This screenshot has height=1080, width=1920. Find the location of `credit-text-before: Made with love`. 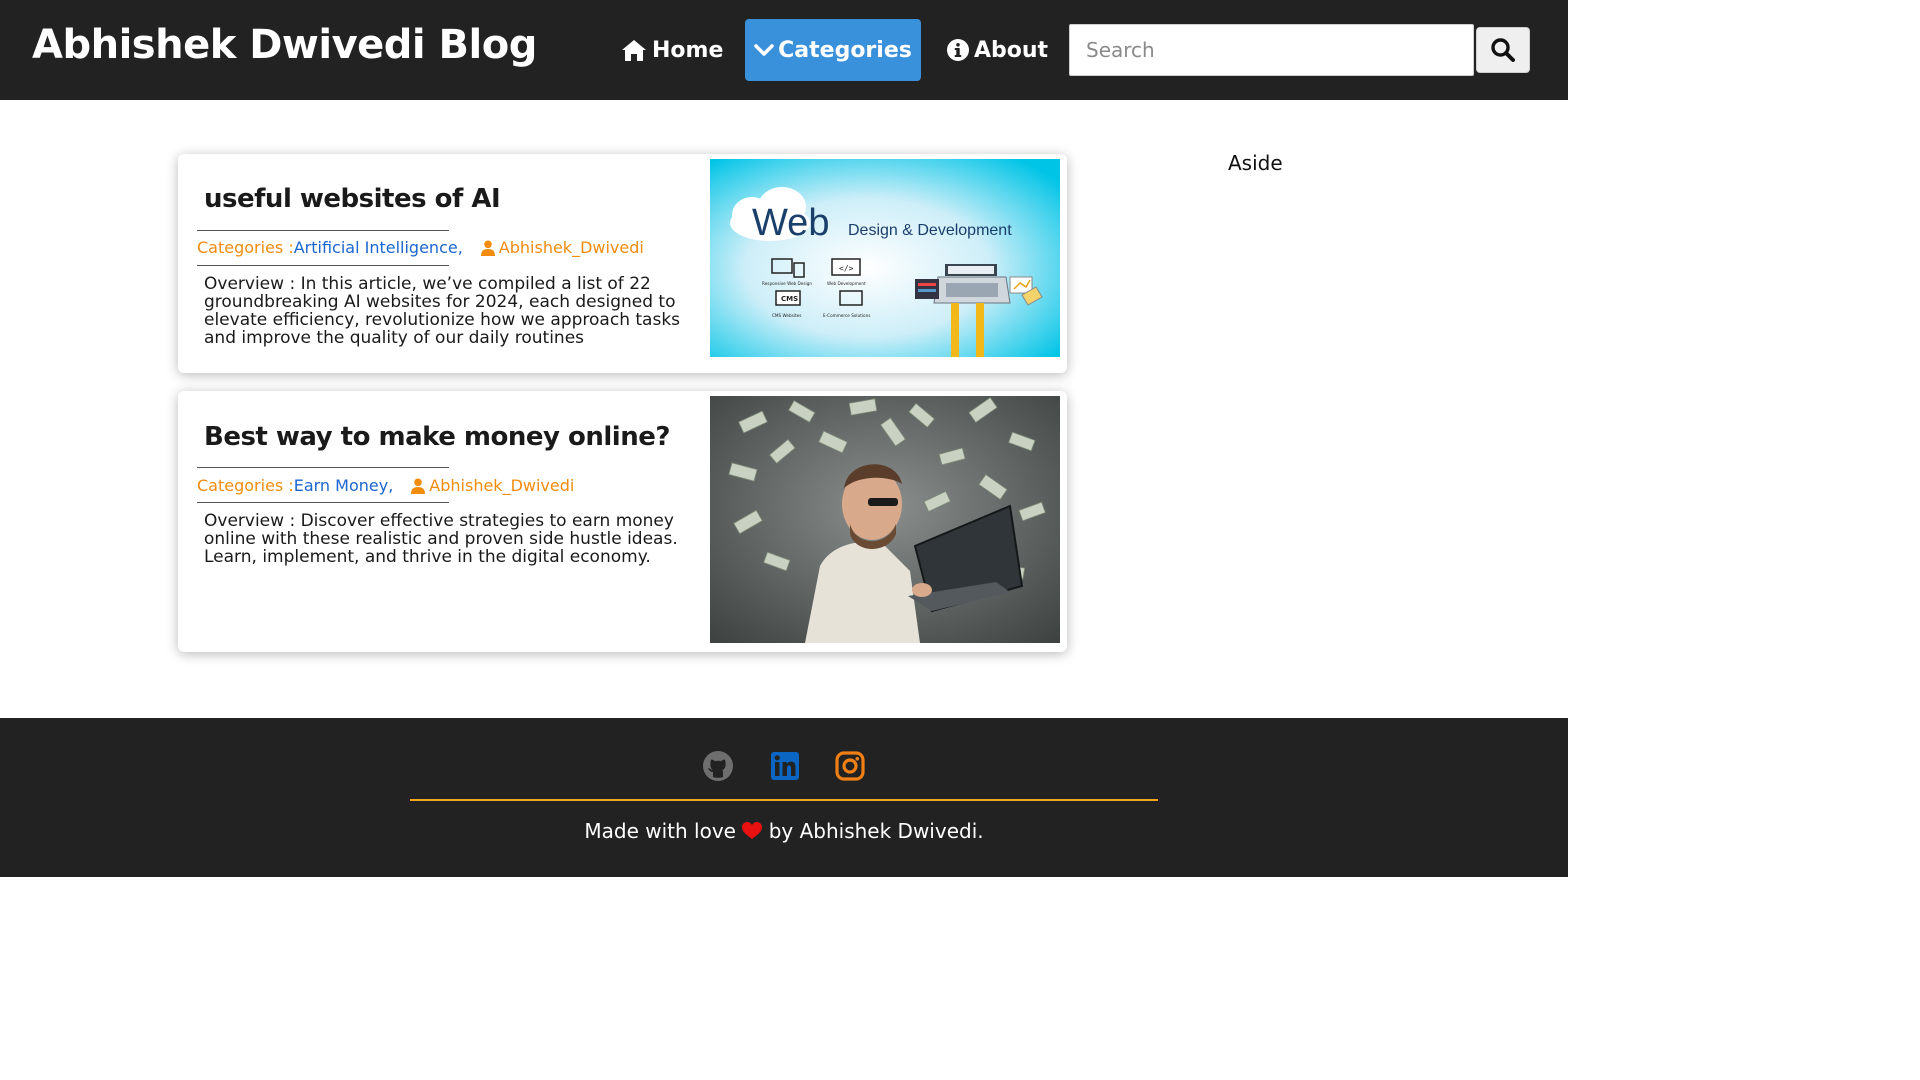

credit-text-before: Made with love is located at coordinates (660, 831).